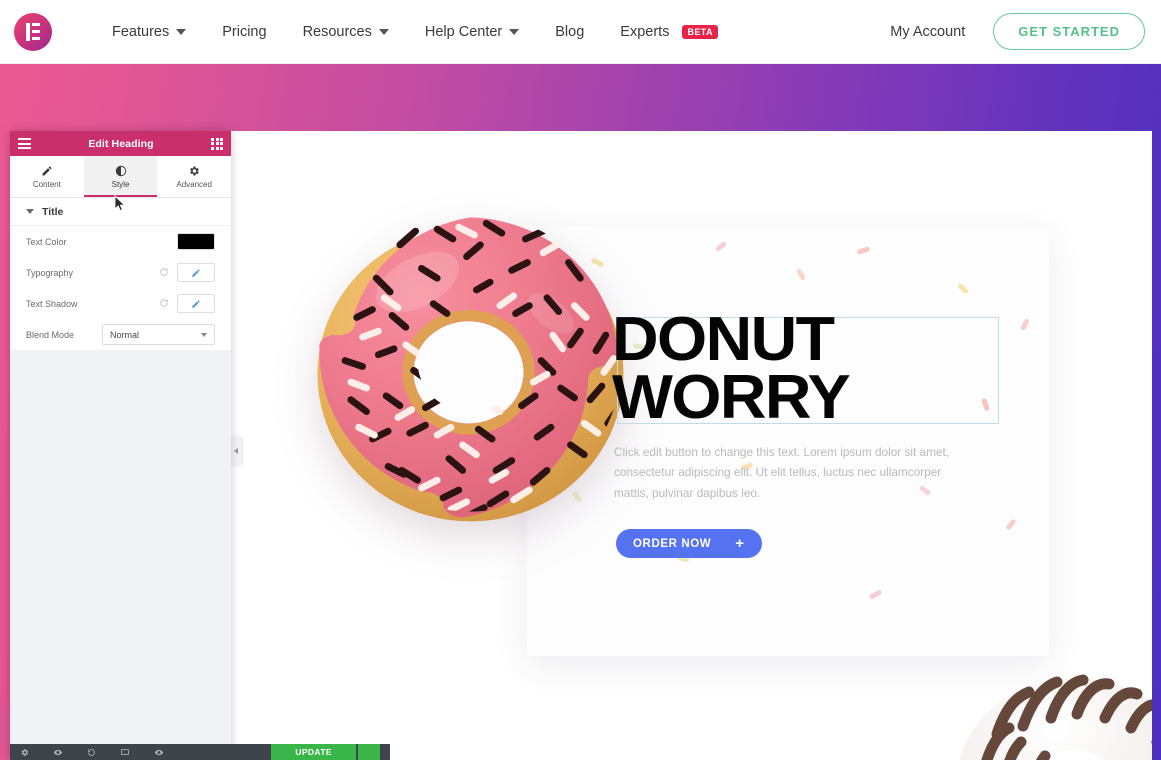 The width and height of the screenshot is (1161, 760). What do you see at coordinates (927, 32) in the screenshot?
I see `my-account-link: My Account` at bounding box center [927, 32].